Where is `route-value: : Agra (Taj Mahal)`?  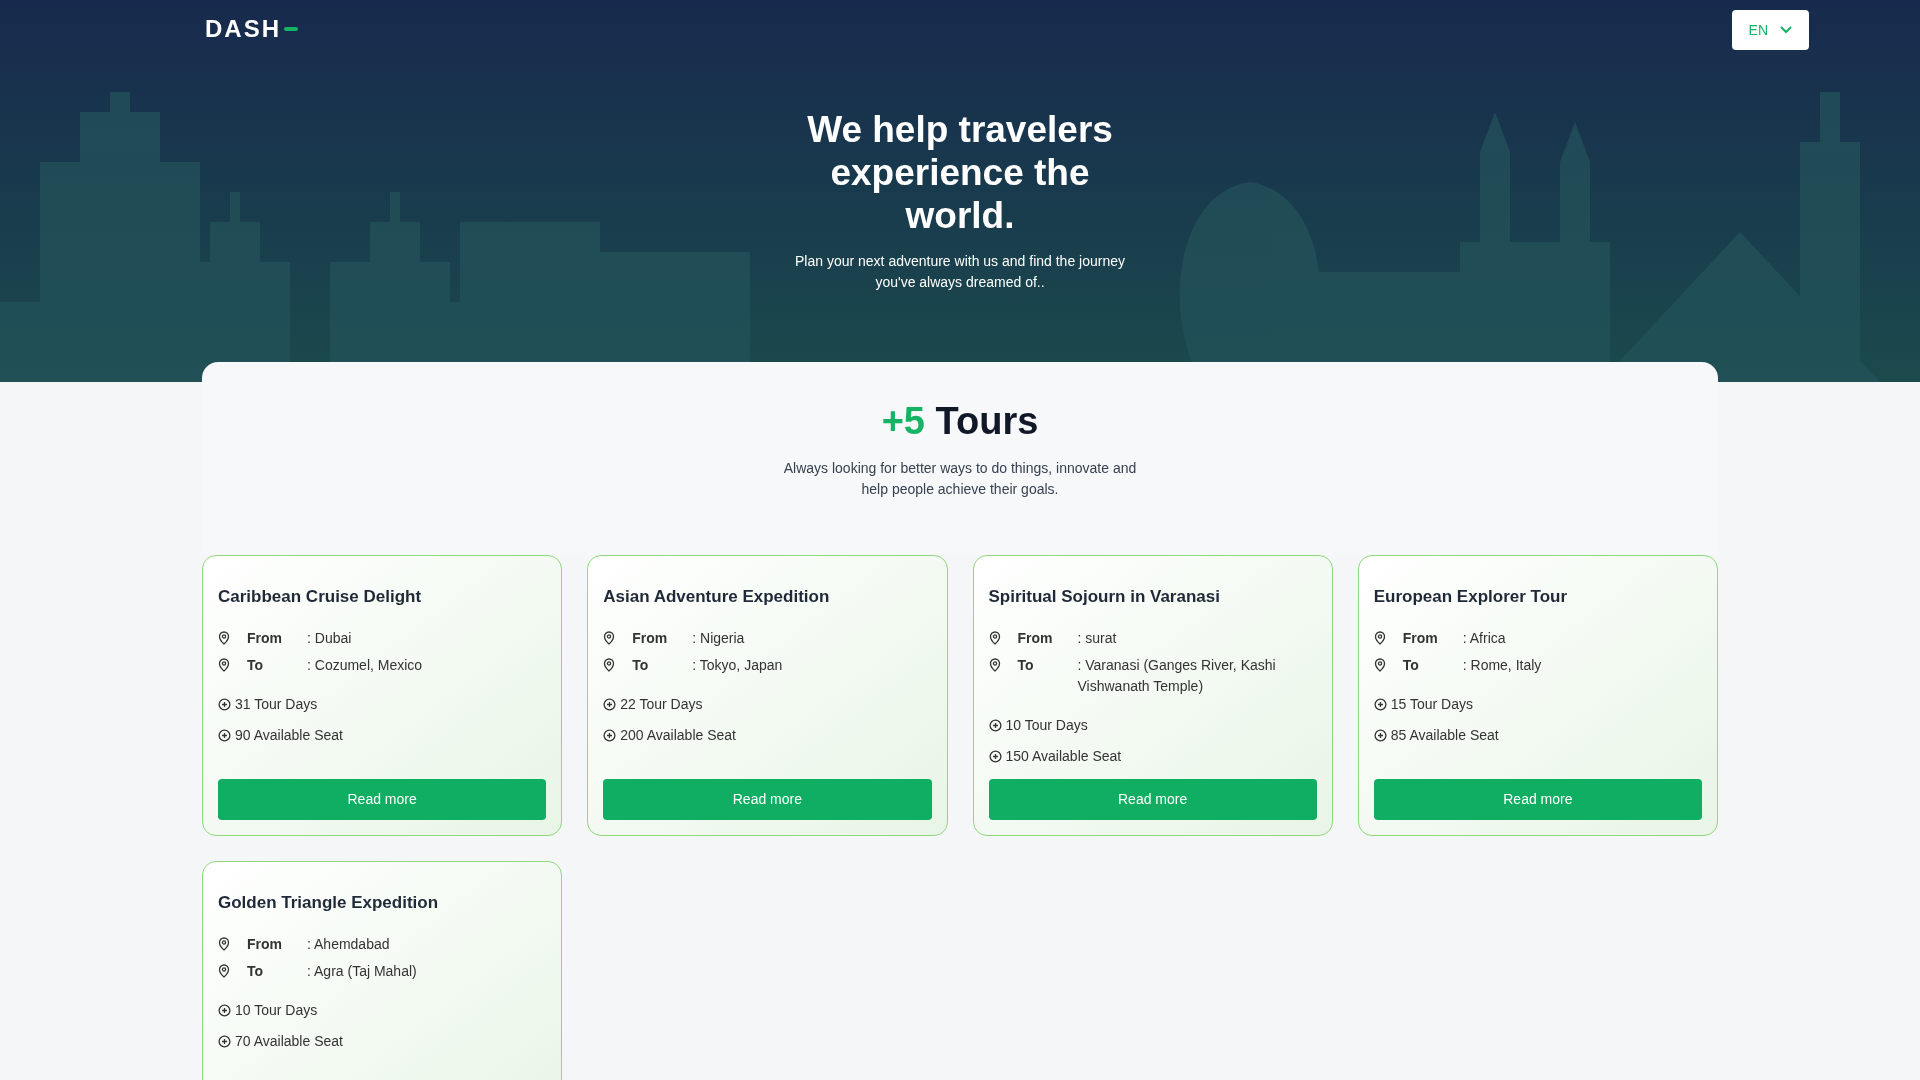 route-value: : Agra (Taj Mahal) is located at coordinates (362, 971).